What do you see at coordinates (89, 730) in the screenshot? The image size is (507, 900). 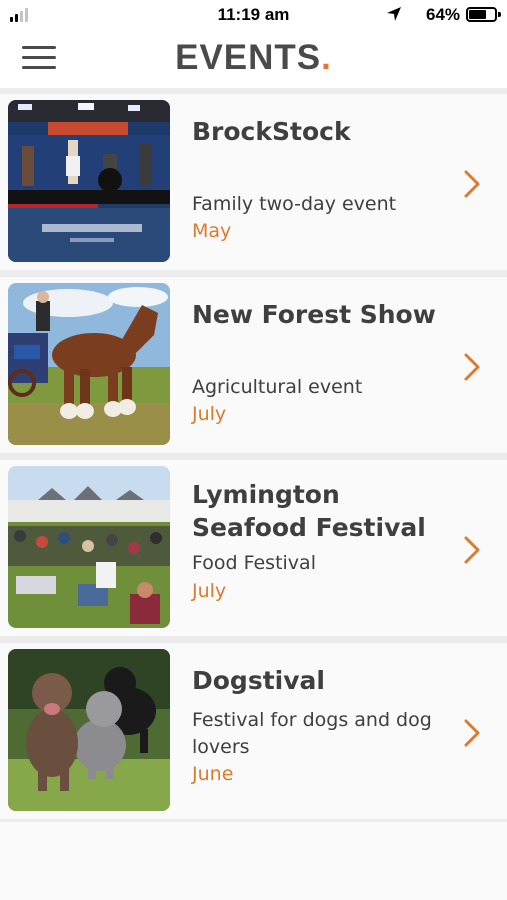 I see `dogs-running-photo` at bounding box center [89, 730].